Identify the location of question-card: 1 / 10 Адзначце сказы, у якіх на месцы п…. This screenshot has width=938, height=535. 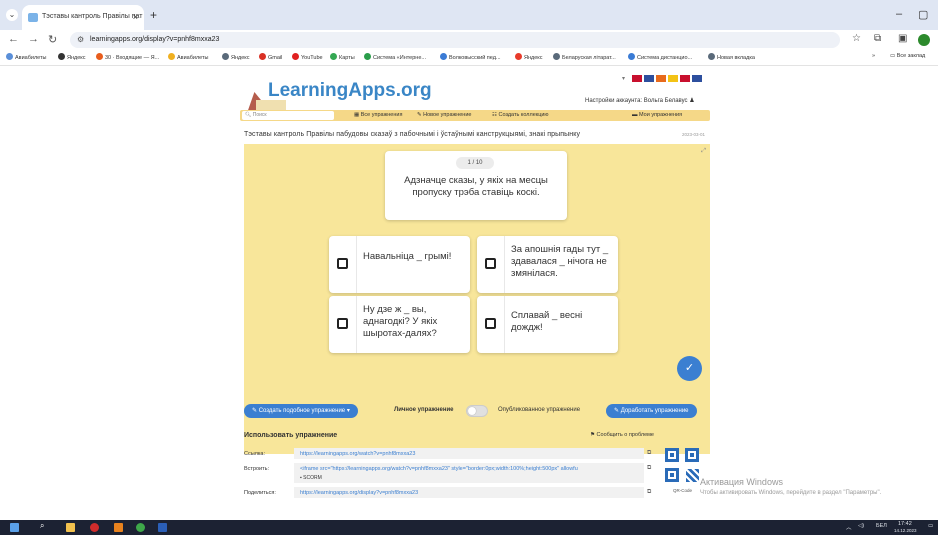
(476, 185).